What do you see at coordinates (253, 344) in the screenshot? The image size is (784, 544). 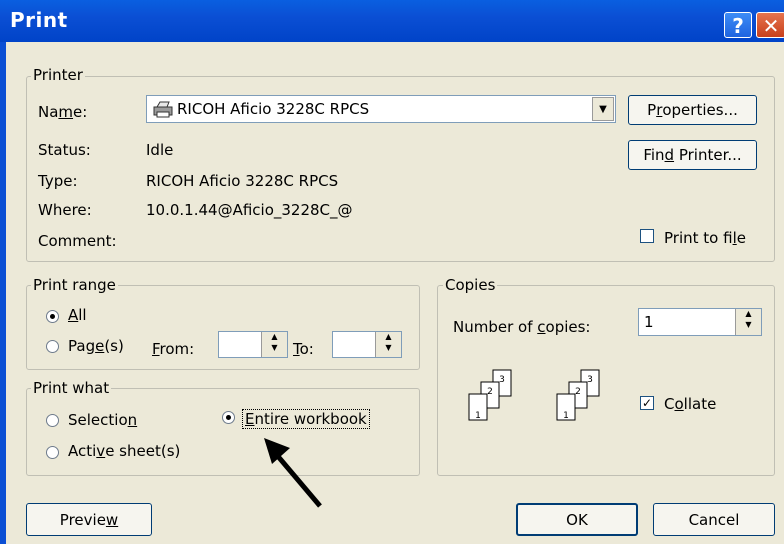 I see `from-input: ▲ ▼` at bounding box center [253, 344].